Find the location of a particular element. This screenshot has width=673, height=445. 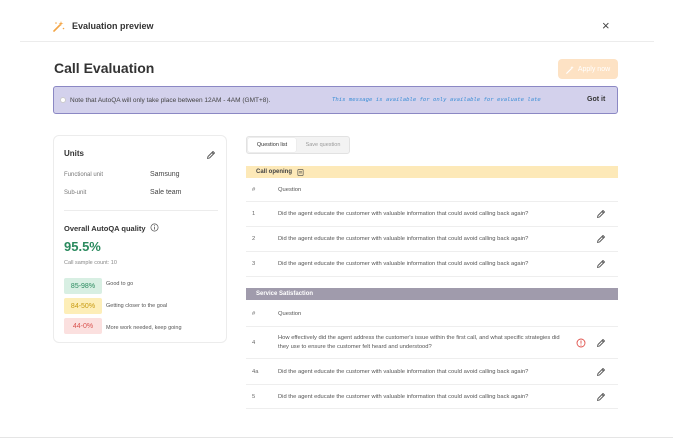

card-divider is located at coordinates (141, 210).